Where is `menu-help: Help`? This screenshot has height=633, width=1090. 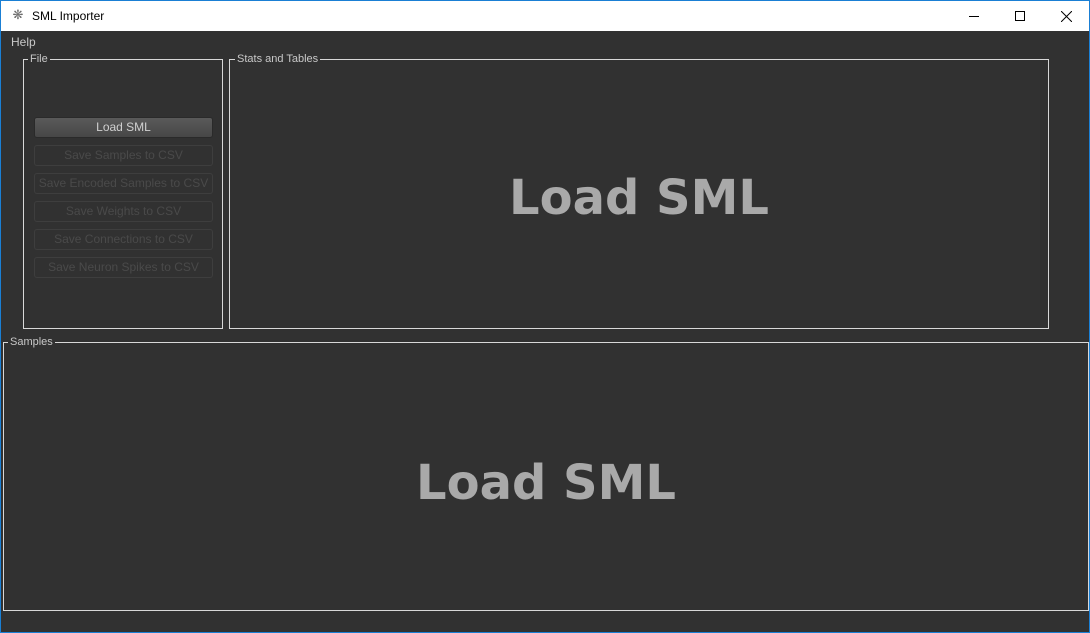 menu-help: Help is located at coordinates (23, 42).